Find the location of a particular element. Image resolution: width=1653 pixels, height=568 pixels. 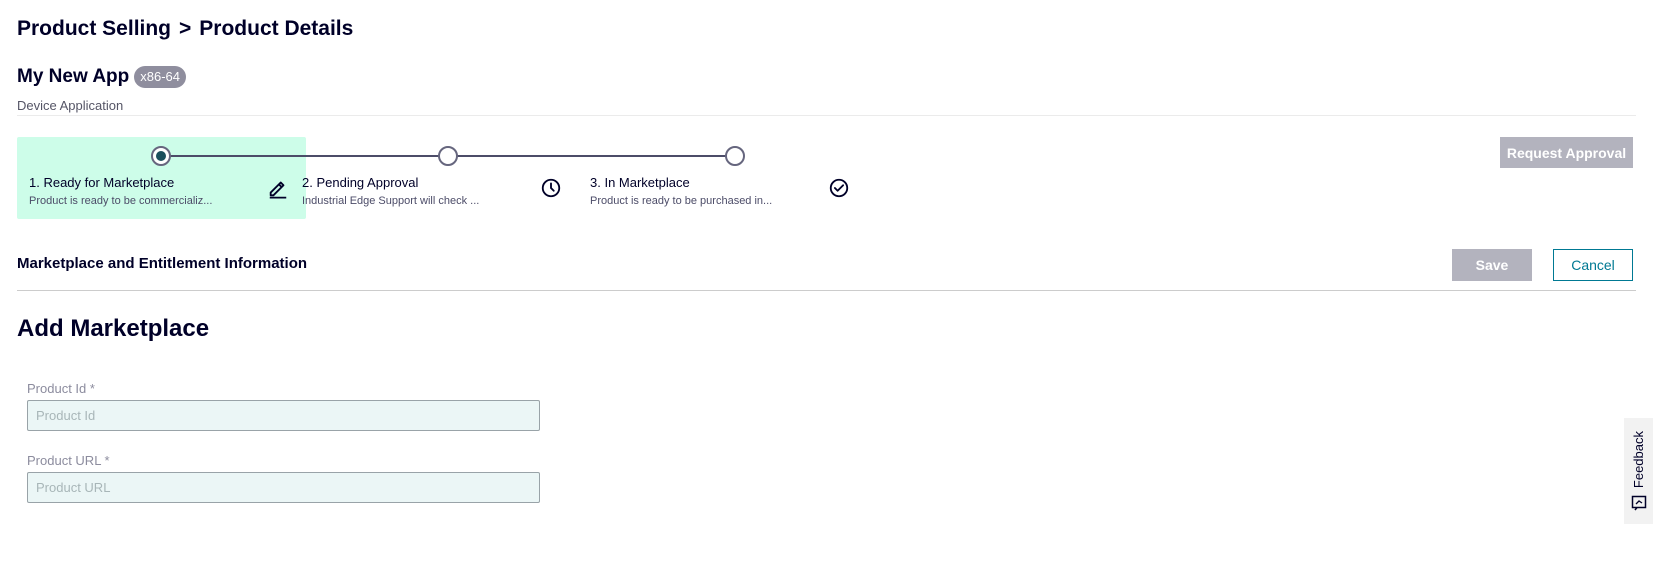

app-header: My New App x86-64 is located at coordinates (101, 77).